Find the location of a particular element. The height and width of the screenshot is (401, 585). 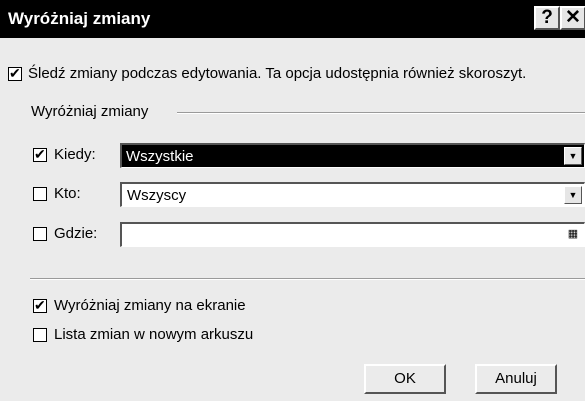

who-label: Kto: is located at coordinates (67, 193).